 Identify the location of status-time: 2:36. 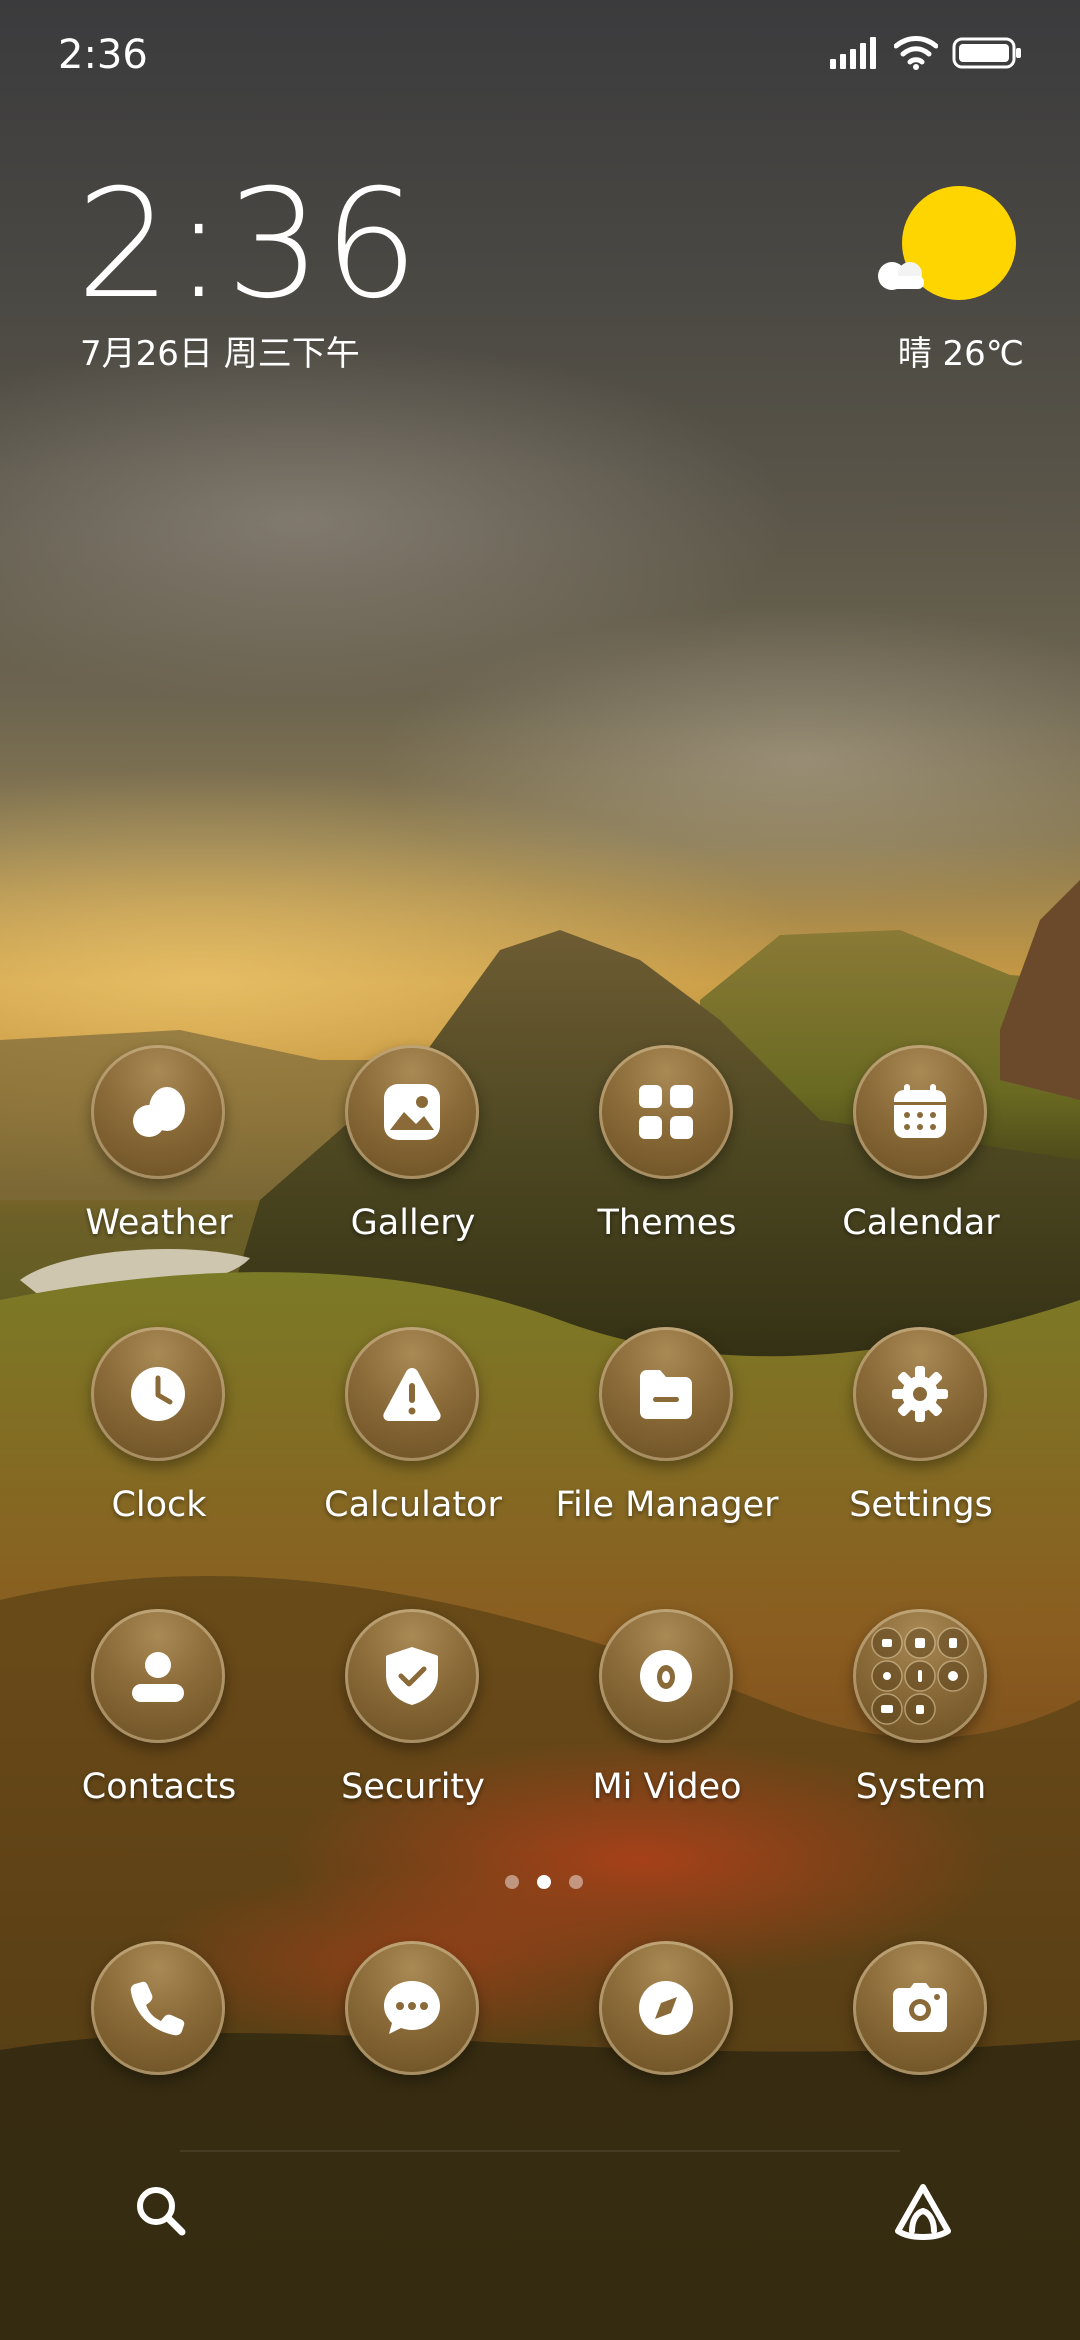
(103, 55).